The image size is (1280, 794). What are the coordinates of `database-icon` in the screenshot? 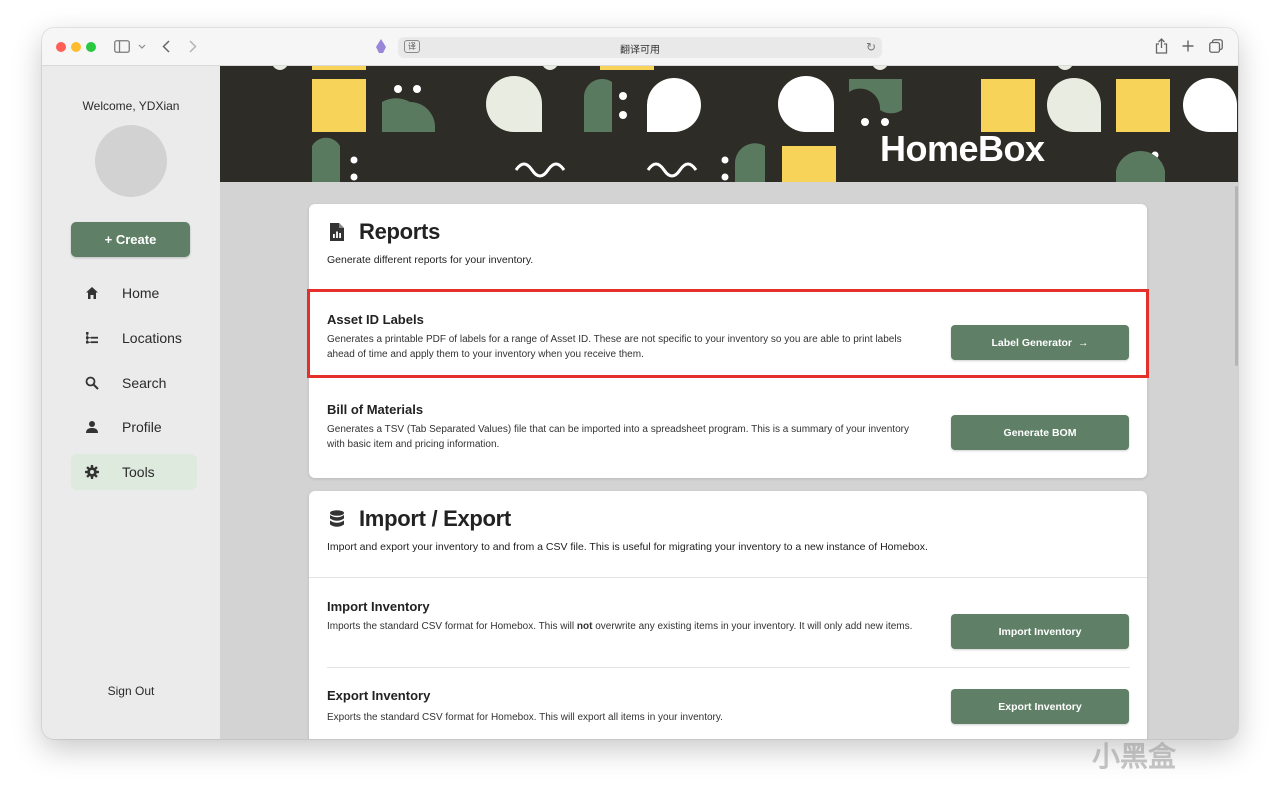 It's located at (337, 518).